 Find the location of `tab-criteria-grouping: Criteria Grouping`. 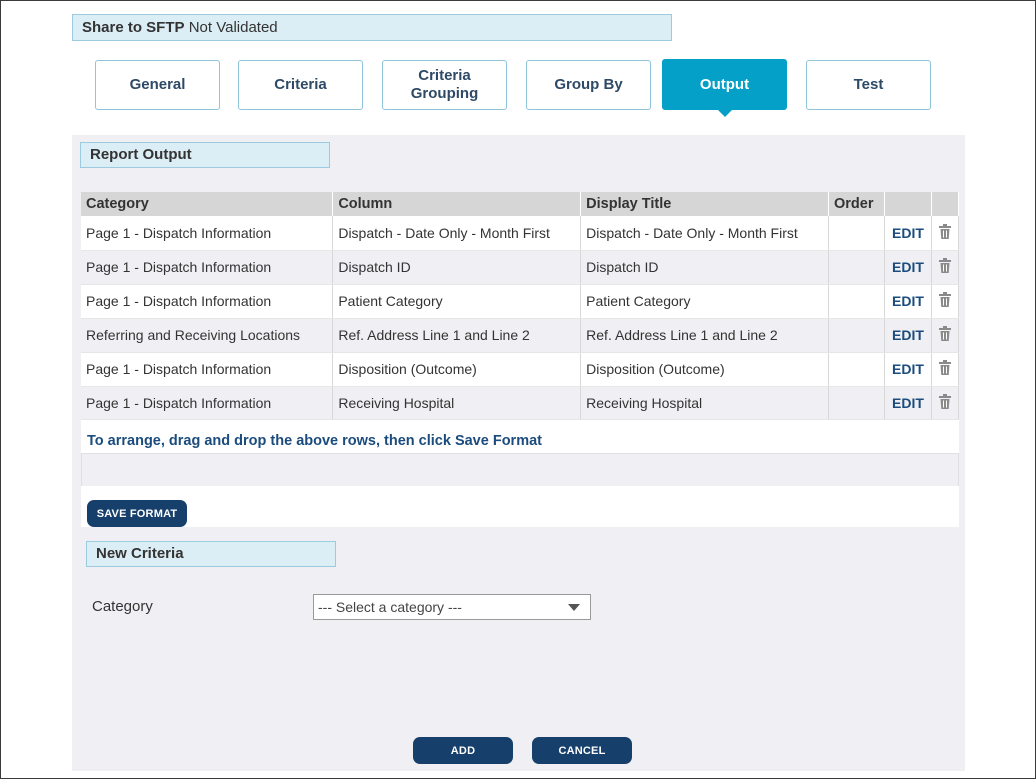

tab-criteria-grouping: Criteria Grouping is located at coordinates (444, 85).